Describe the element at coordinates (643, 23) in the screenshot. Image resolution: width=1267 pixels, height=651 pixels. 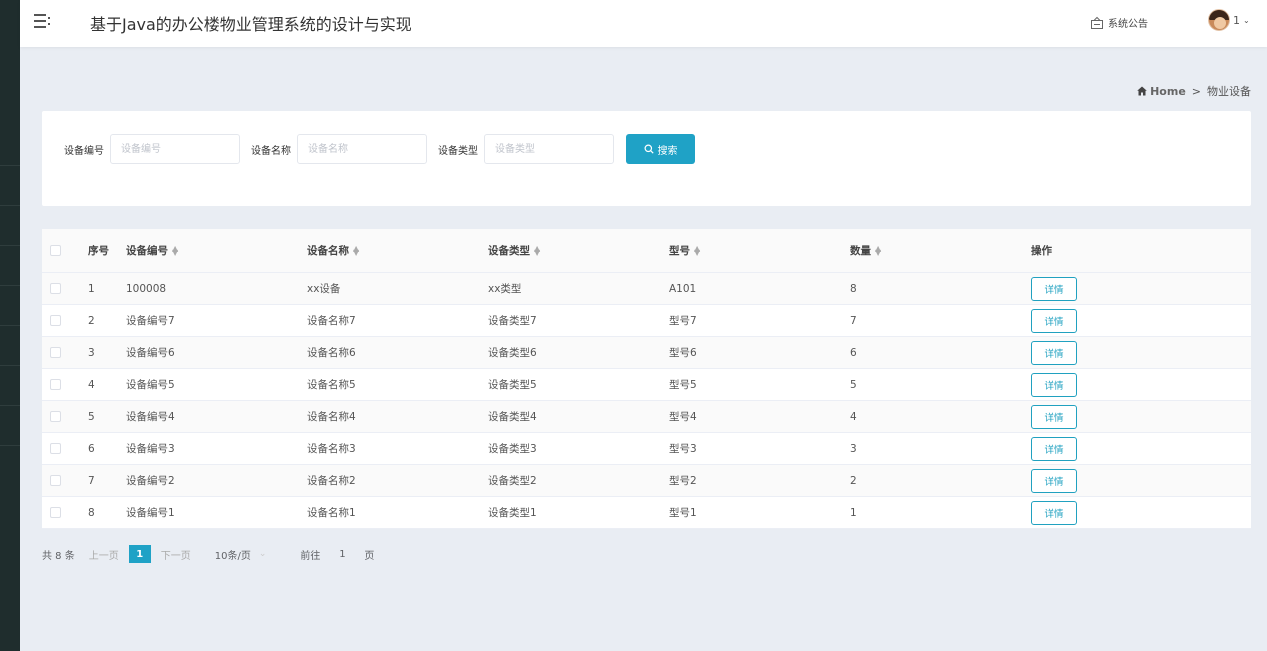
I see `top-header: 基于Java的办公楼物业管理系统的设计与实现 系统公告 1 ⌄` at that location.